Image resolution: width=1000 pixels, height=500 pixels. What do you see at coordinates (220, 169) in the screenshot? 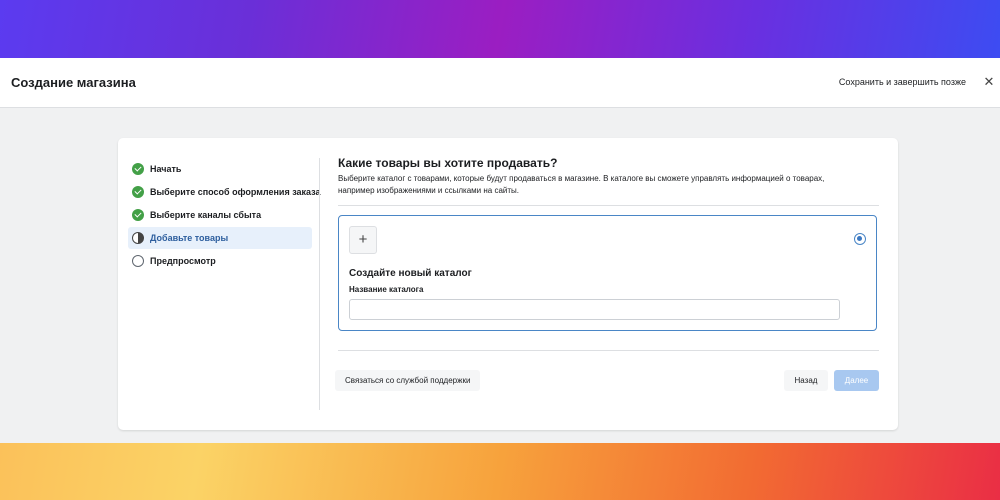
I see `step-start: Начать` at bounding box center [220, 169].